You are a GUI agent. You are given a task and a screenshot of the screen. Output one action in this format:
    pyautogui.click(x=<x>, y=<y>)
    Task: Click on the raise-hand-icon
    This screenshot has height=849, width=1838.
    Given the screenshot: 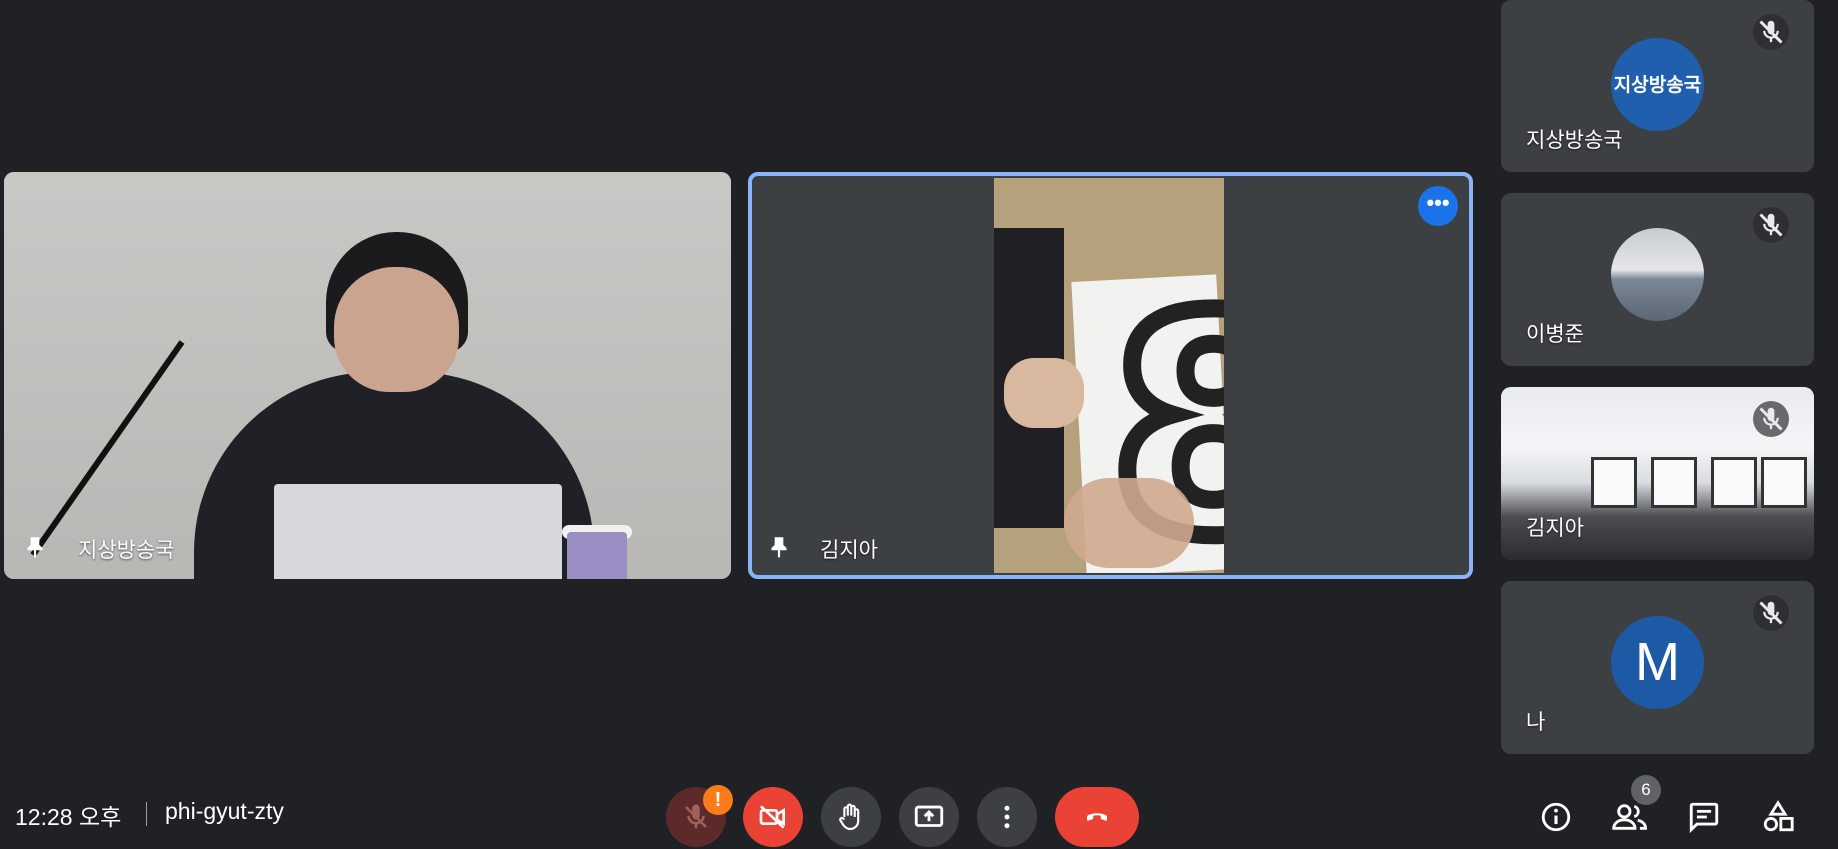 What is the action you would take?
    pyautogui.click(x=849, y=817)
    